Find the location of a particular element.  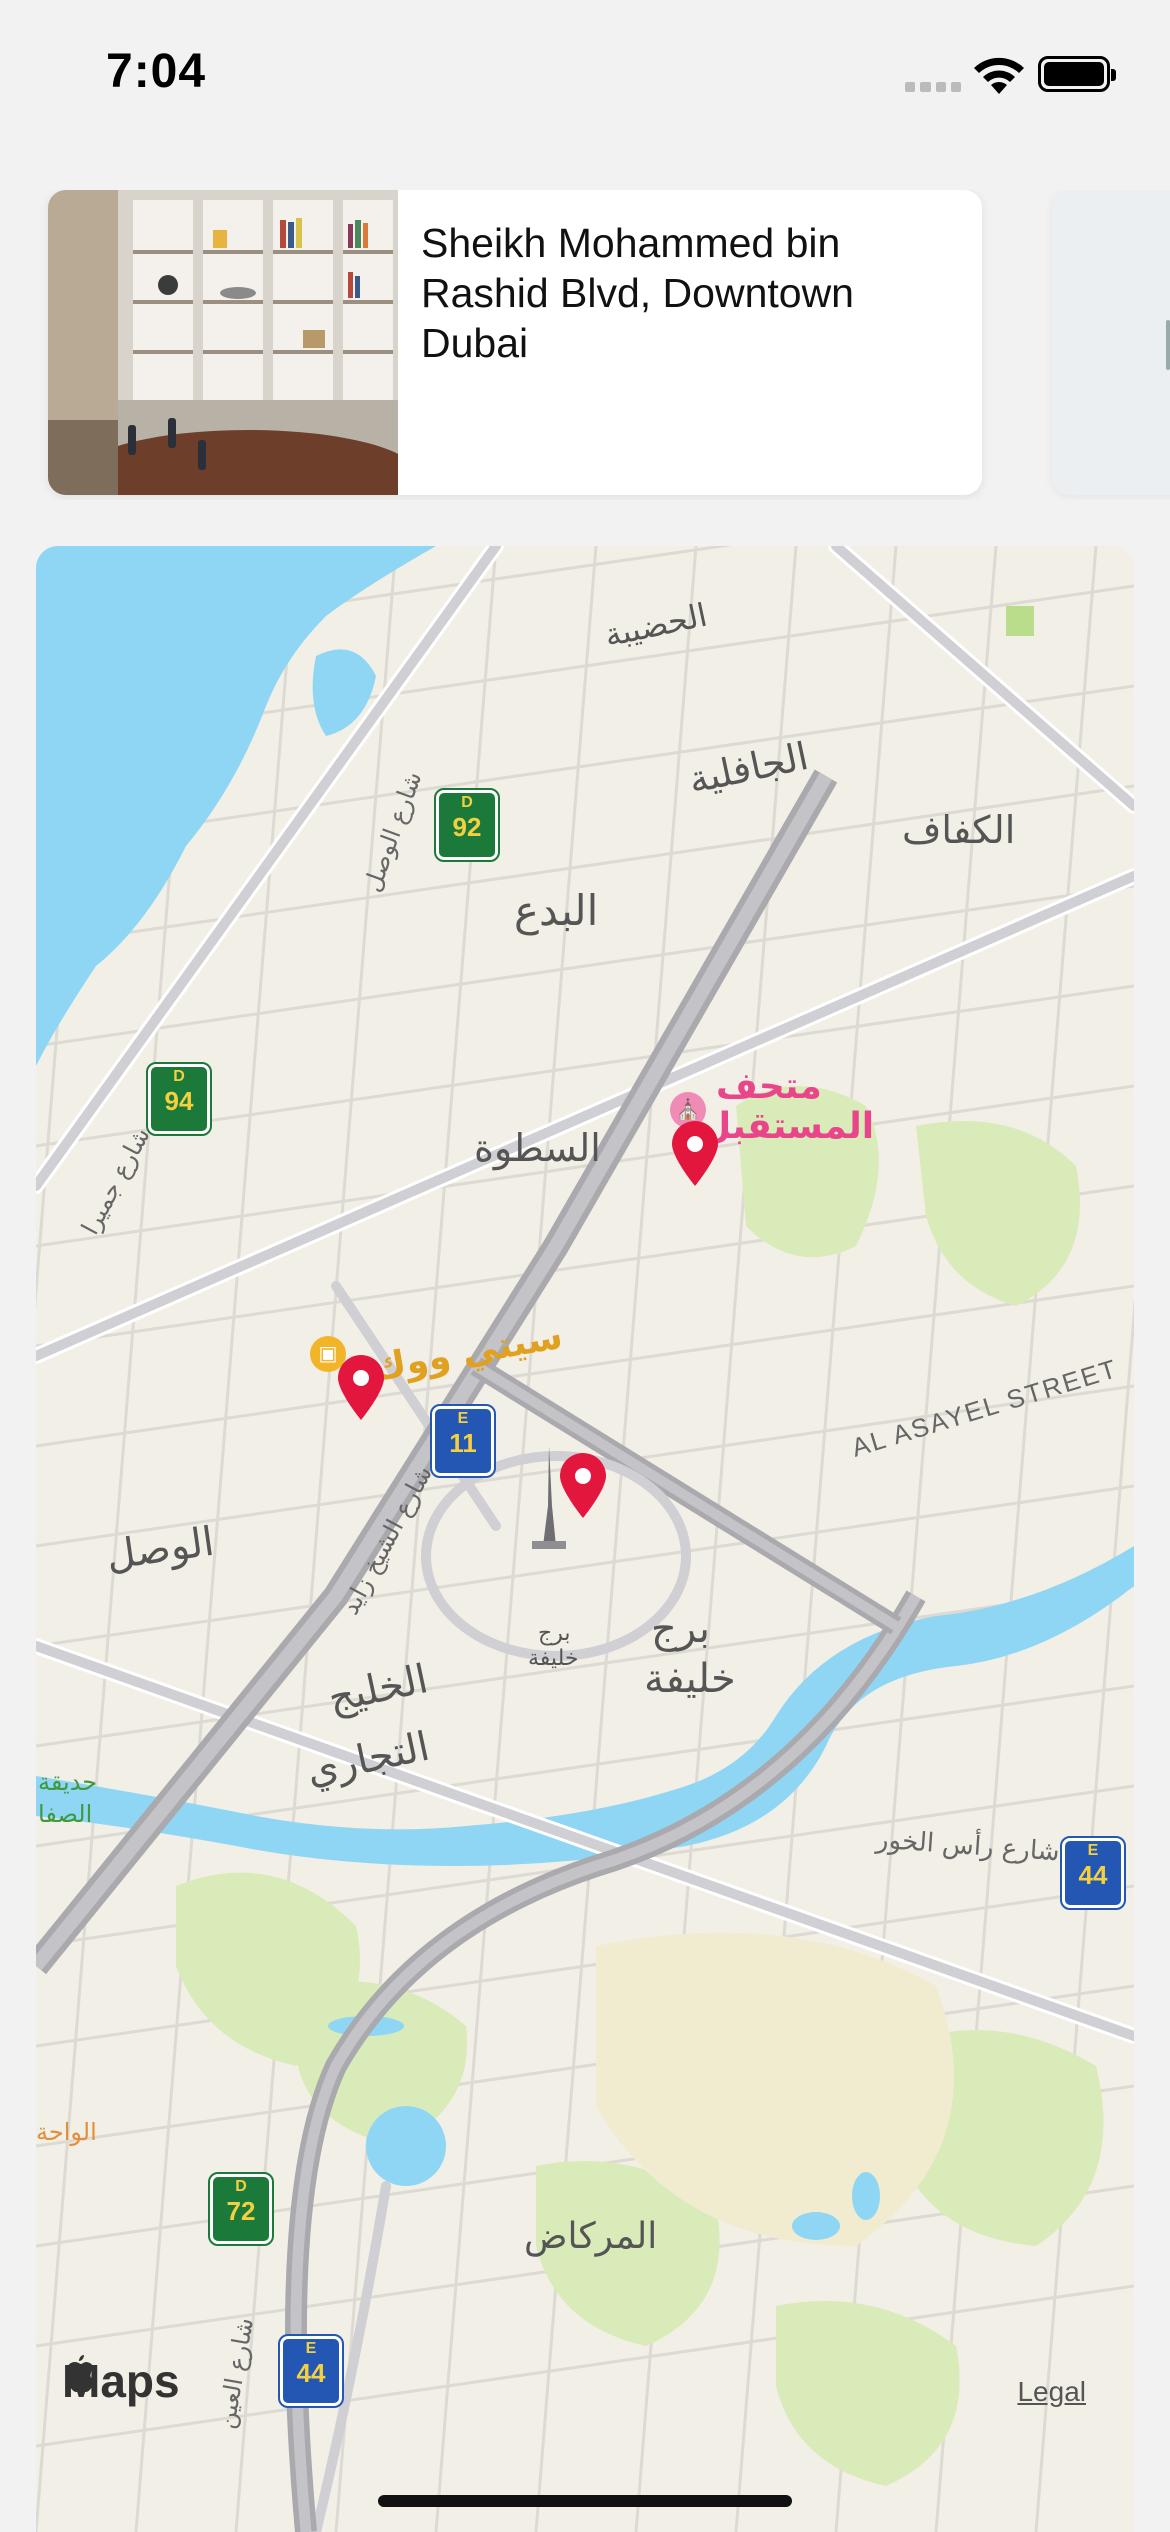

status-bar: 7:04 is located at coordinates (585, 75).